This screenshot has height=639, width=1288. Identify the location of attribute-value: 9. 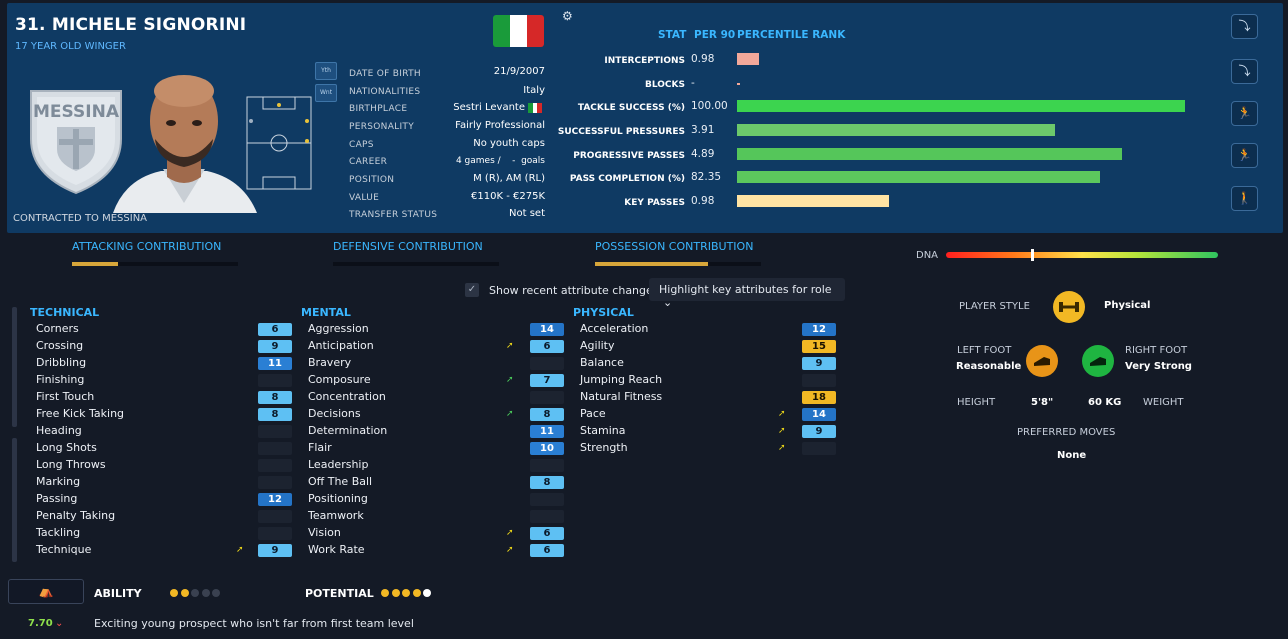
(819, 363).